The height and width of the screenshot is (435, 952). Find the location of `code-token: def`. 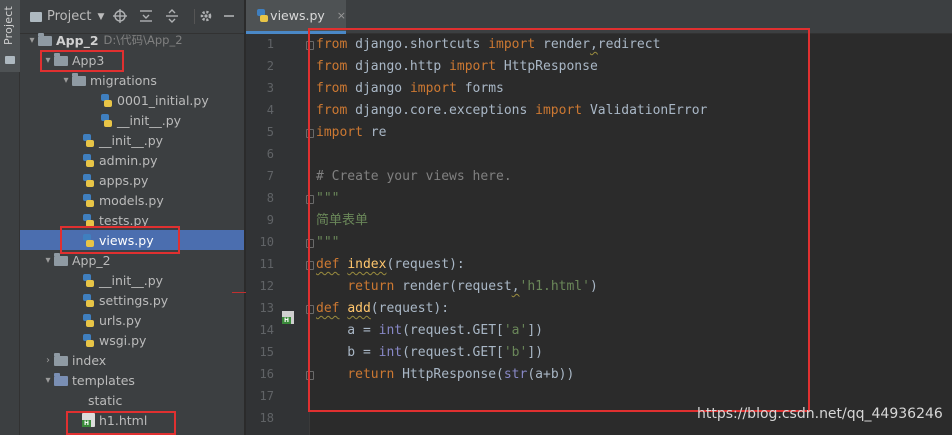

code-token: def is located at coordinates (328, 308).